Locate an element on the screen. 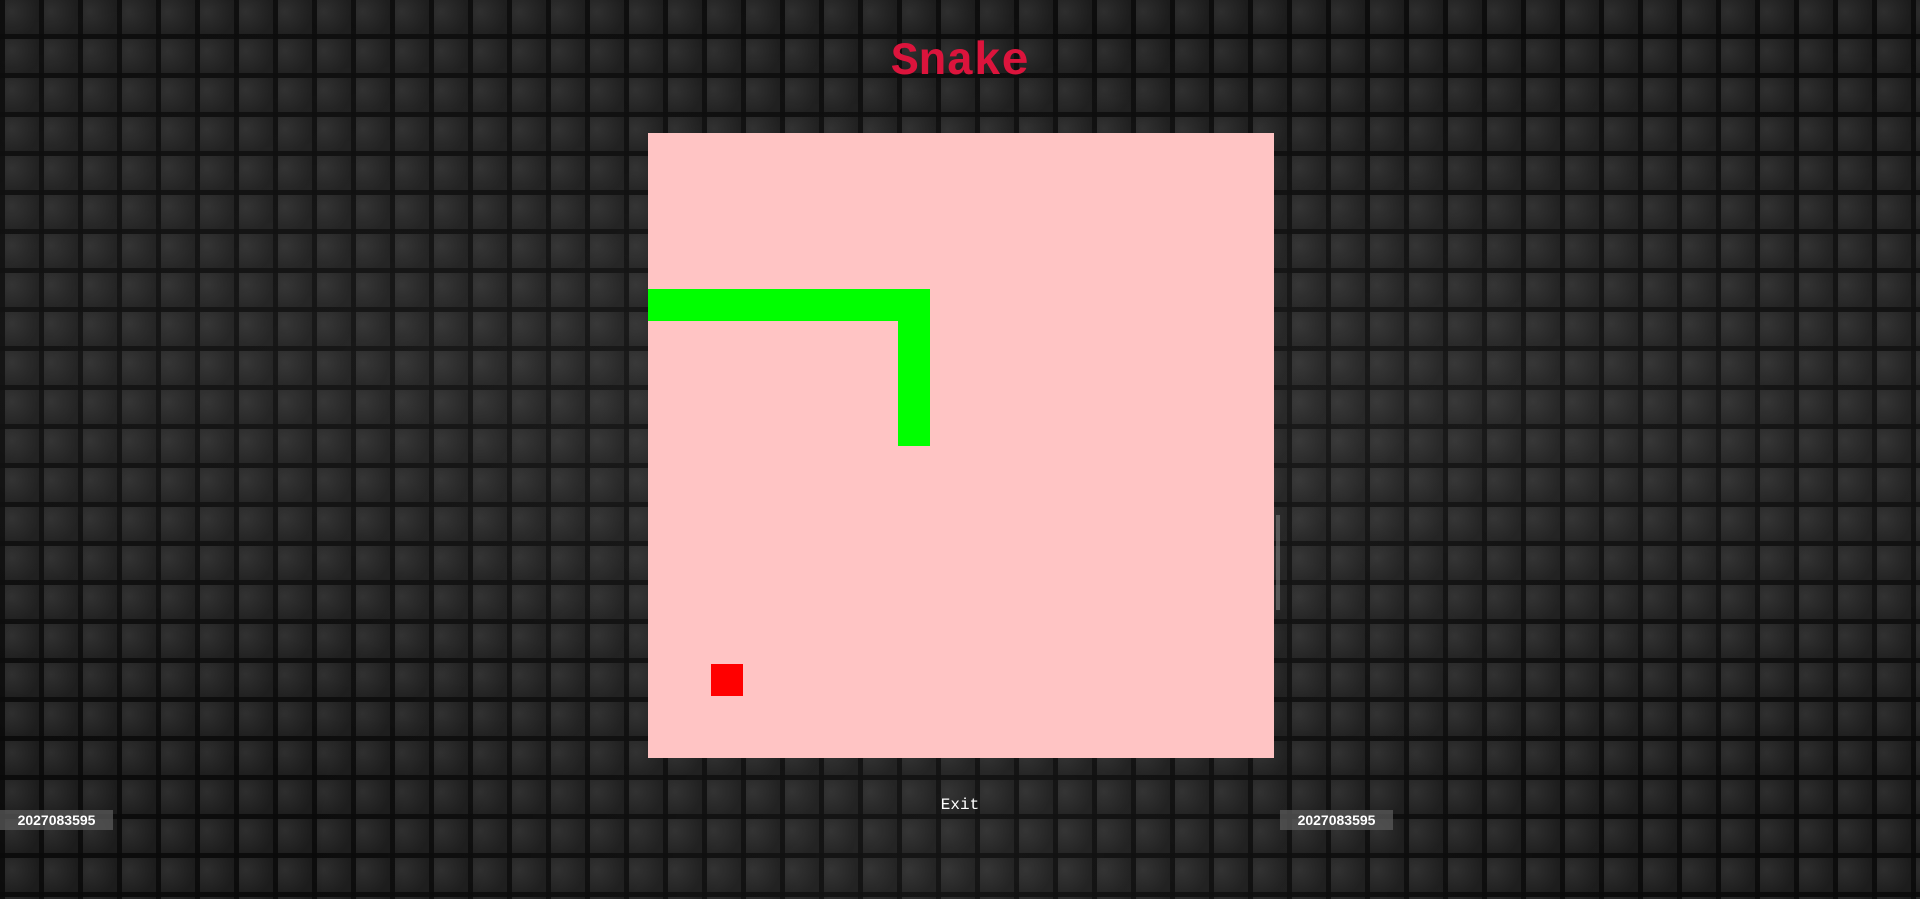 This screenshot has width=1920, height=899. game-title: Snake is located at coordinates (960, 62).